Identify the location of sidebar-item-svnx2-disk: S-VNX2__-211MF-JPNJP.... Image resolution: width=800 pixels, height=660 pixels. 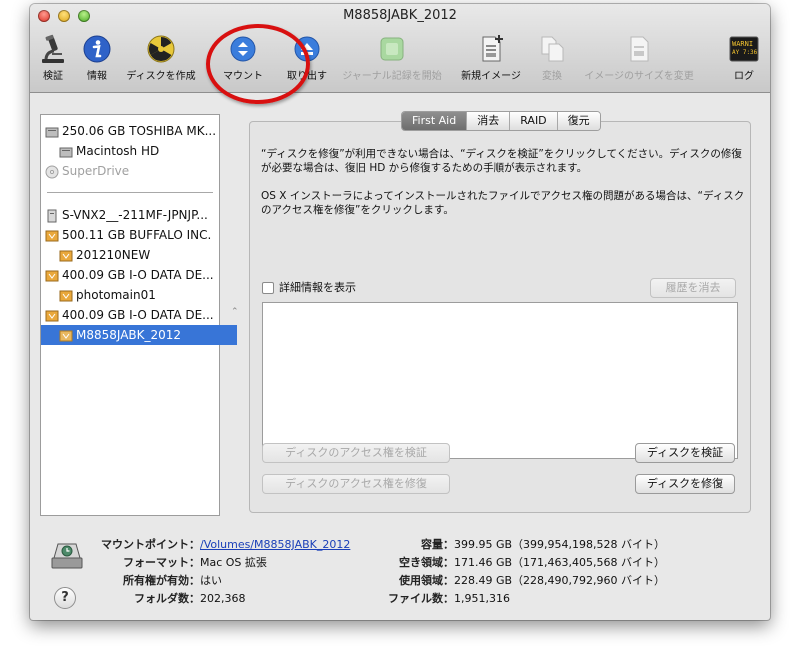
(132, 215).